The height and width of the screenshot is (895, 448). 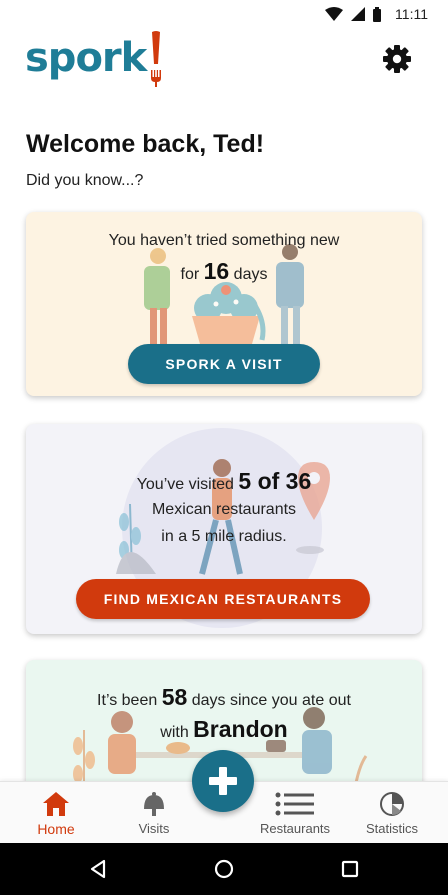 I want to click on back-icon, so click(x=98, y=869).